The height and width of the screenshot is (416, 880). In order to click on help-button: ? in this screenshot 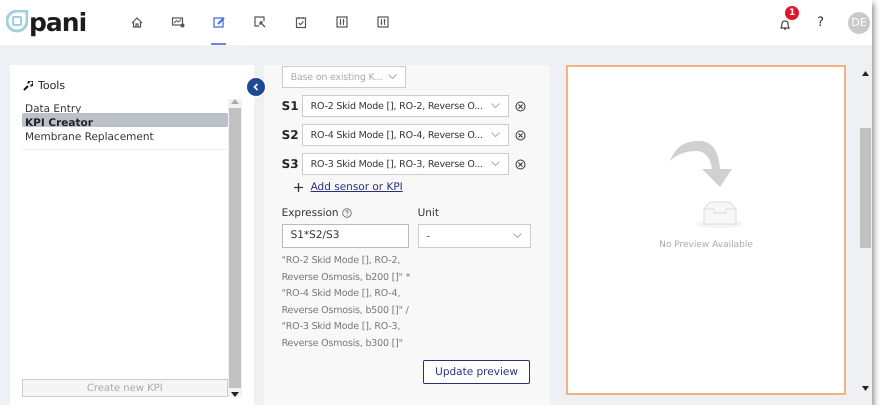, I will do `click(820, 22)`.